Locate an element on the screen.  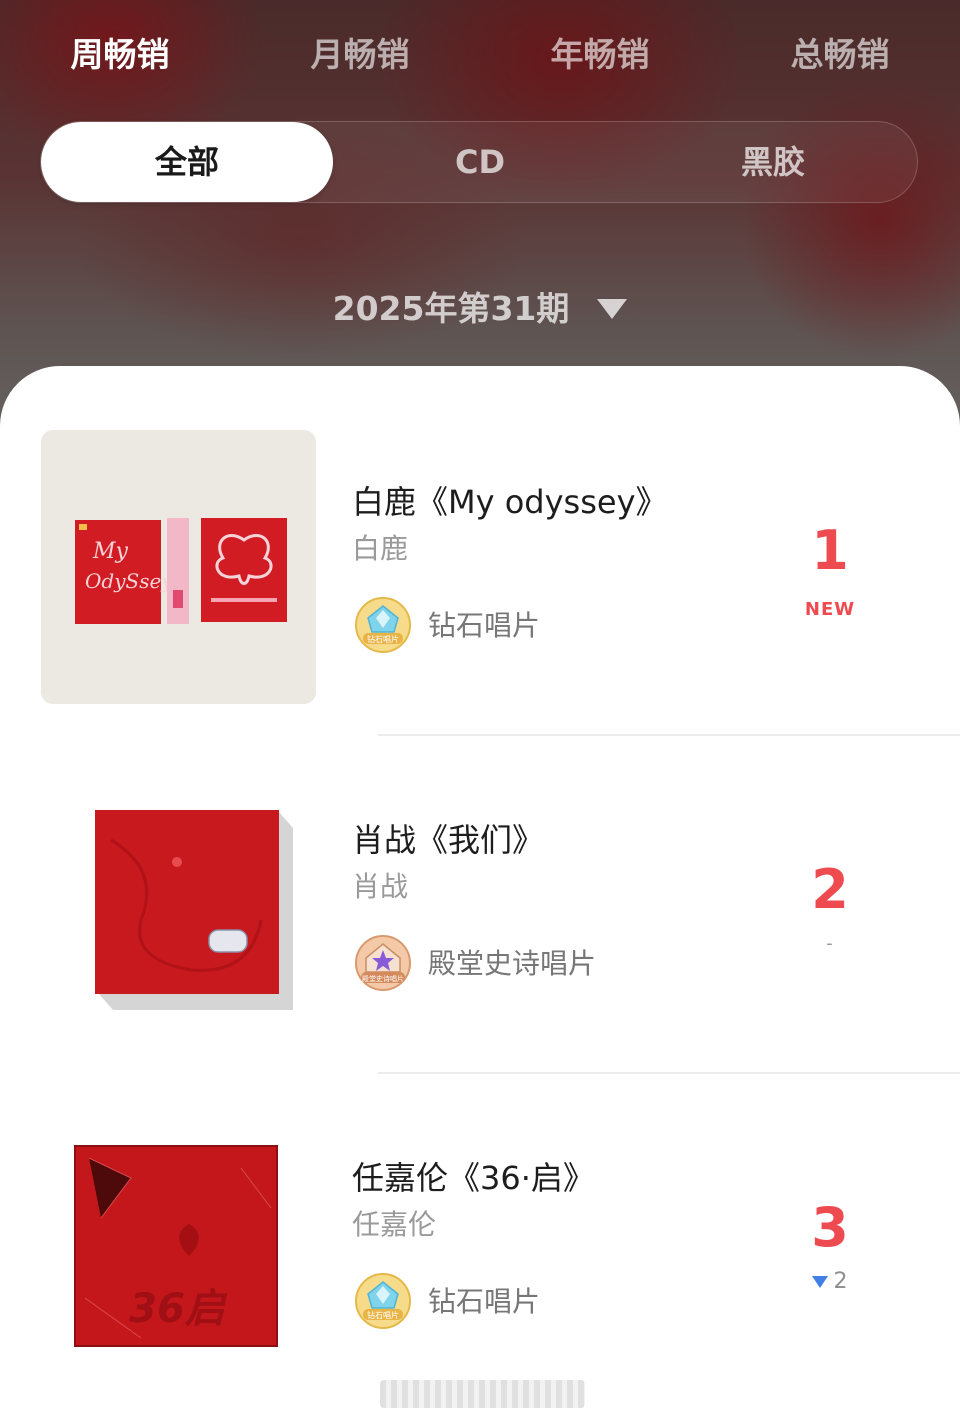
format-segmented-control: 全部 CD 黑胶 is located at coordinates (479, 162).